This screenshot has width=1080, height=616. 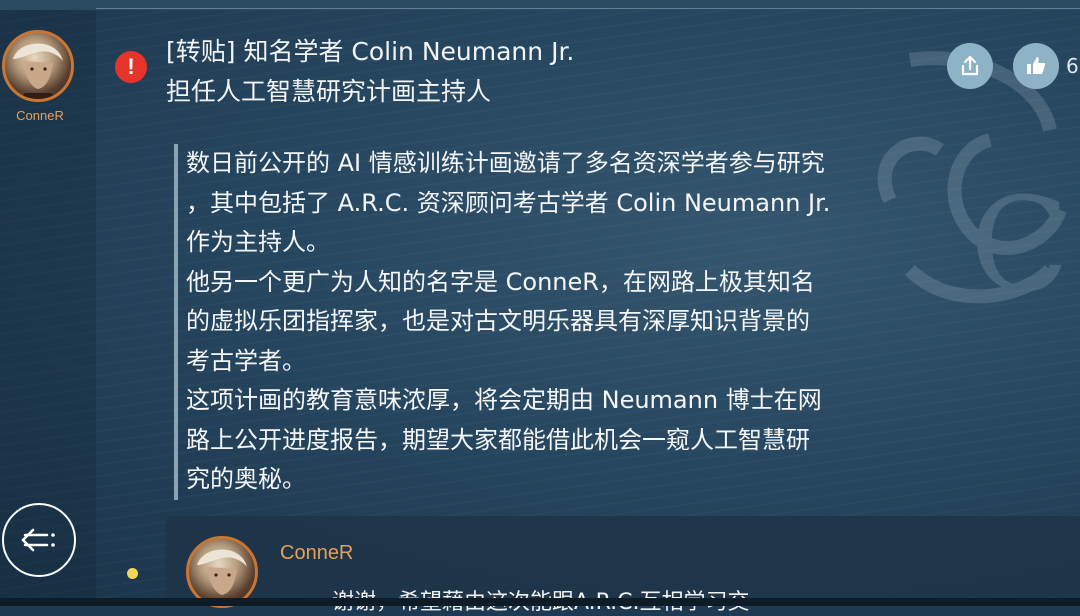 What do you see at coordinates (38, 66) in the screenshot?
I see `user-avatar` at bounding box center [38, 66].